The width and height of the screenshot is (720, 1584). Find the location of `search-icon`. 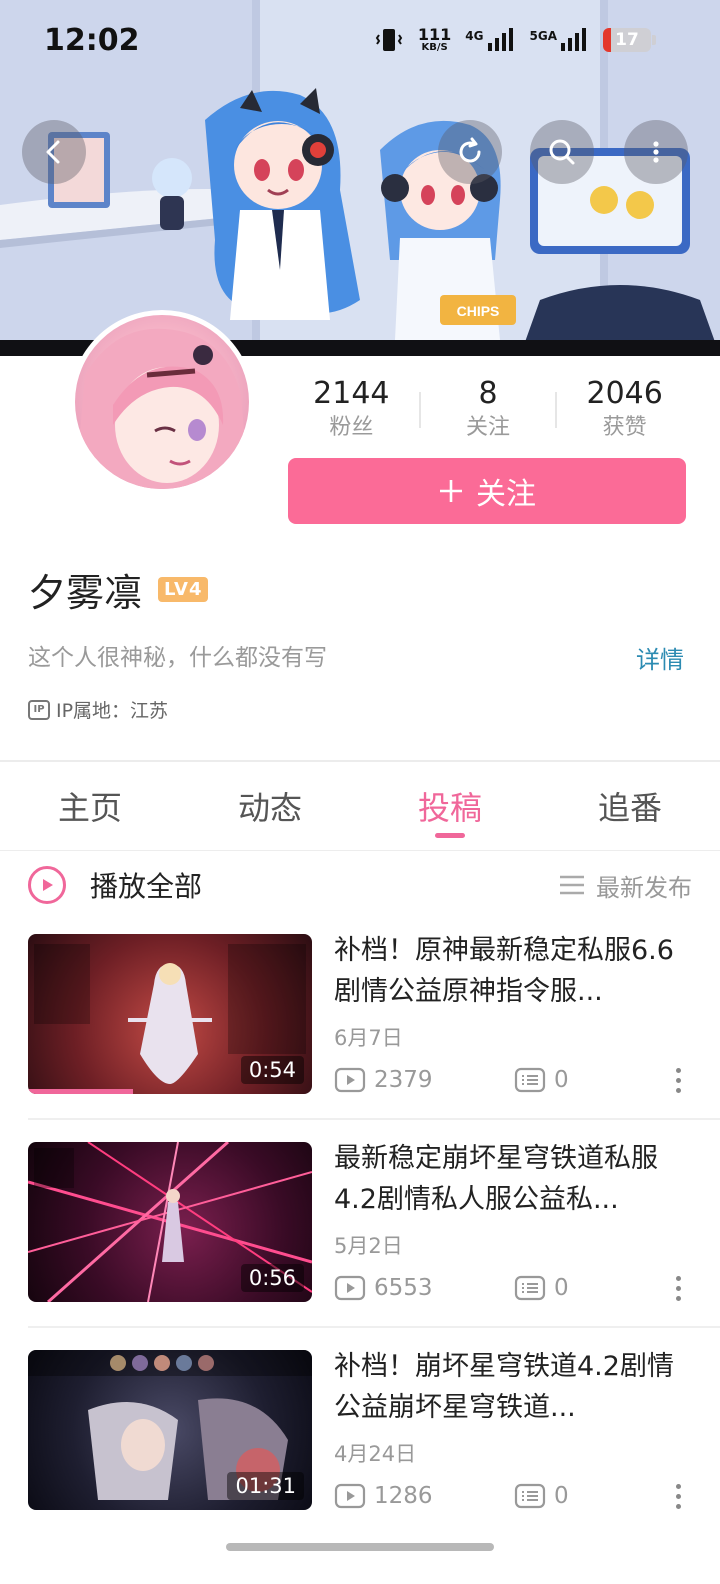

search-icon is located at coordinates (562, 152).